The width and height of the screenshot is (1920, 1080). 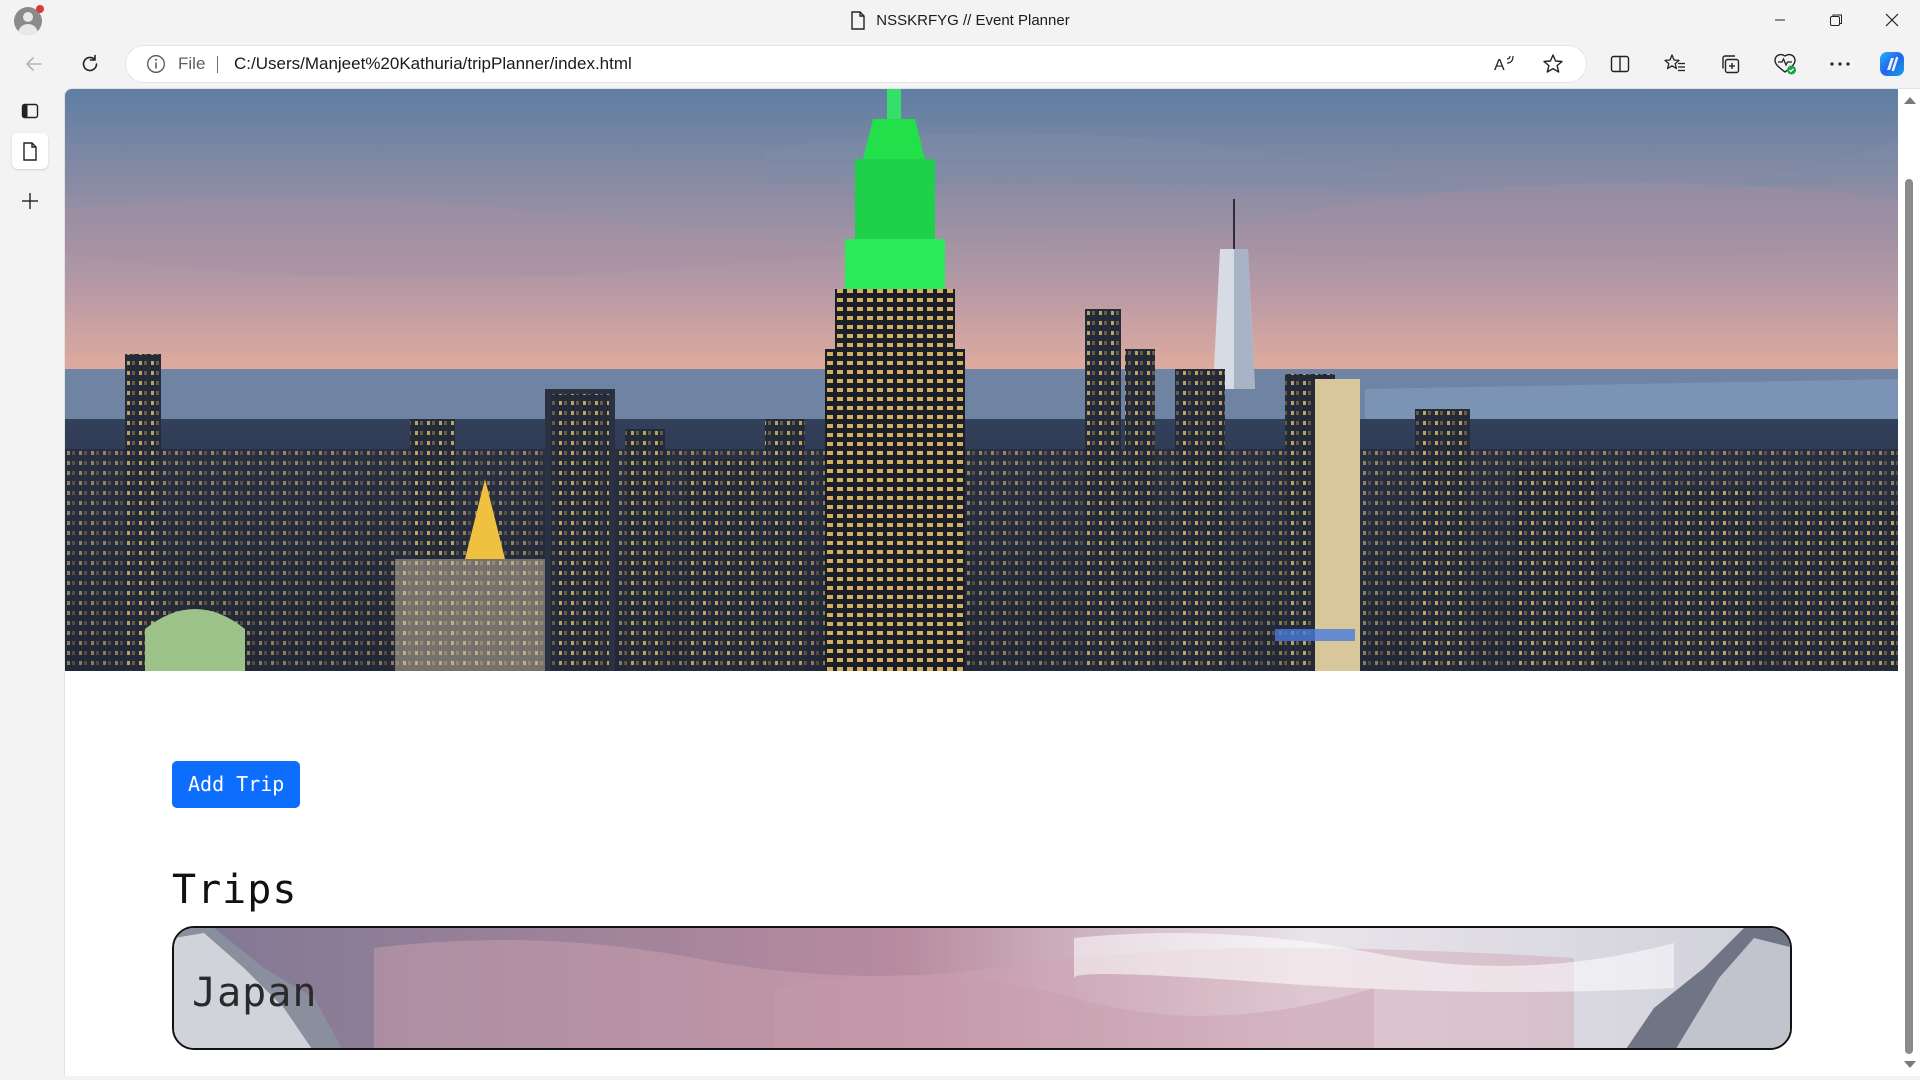 I want to click on tab-page, so click(x=30, y=151).